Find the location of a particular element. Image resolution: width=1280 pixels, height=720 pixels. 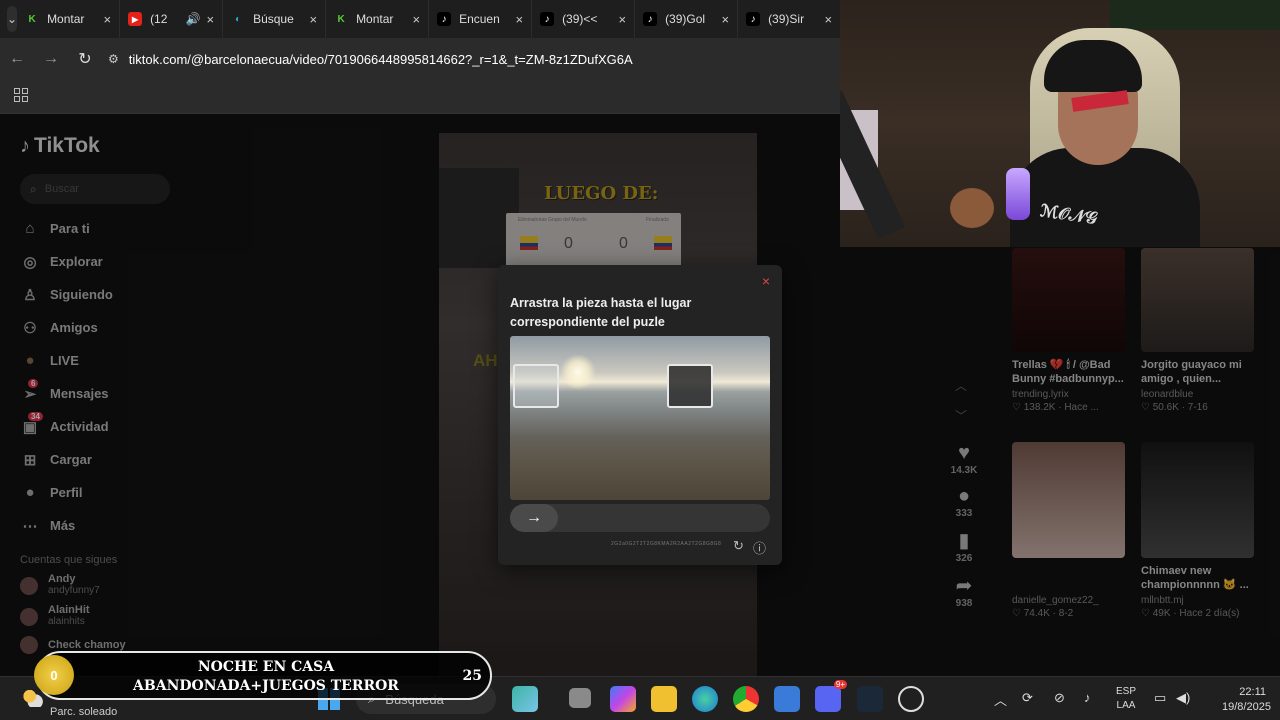

action-bookmark: ▮ 326 is located at coordinates (964, 546).